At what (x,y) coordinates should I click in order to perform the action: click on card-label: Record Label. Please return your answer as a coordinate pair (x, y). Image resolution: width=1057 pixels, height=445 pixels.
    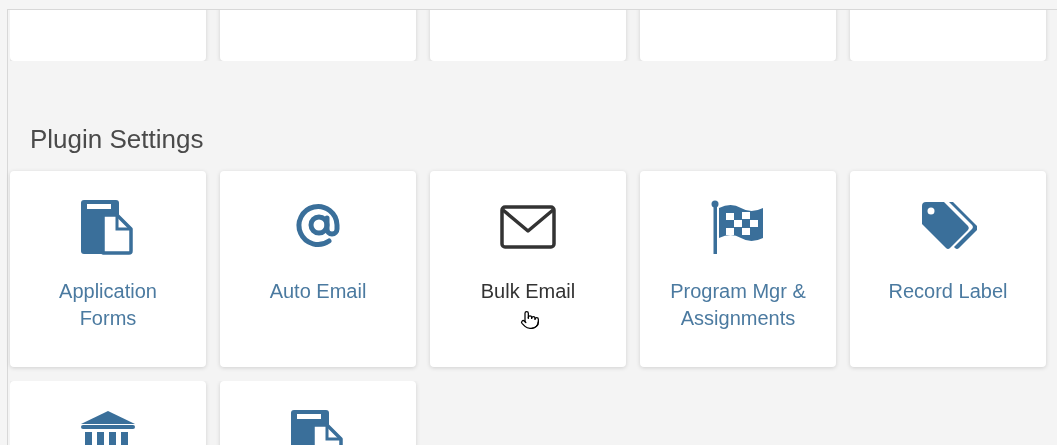
    Looking at the image, I should click on (948, 291).